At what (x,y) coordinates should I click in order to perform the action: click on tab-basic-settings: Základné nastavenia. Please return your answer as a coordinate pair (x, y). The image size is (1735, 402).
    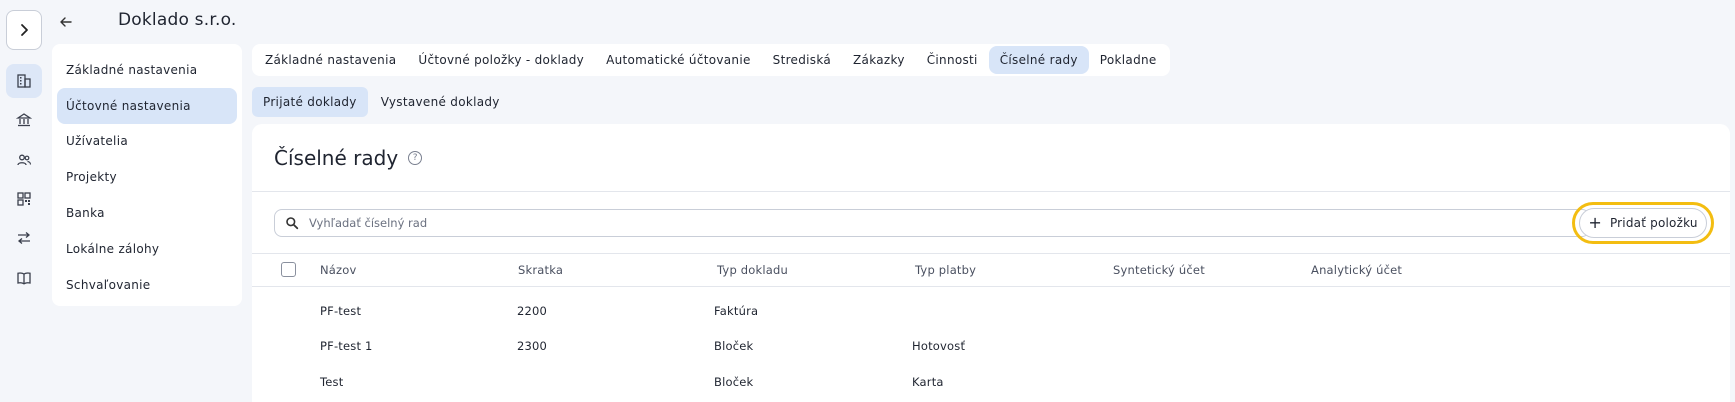
    Looking at the image, I should click on (330, 60).